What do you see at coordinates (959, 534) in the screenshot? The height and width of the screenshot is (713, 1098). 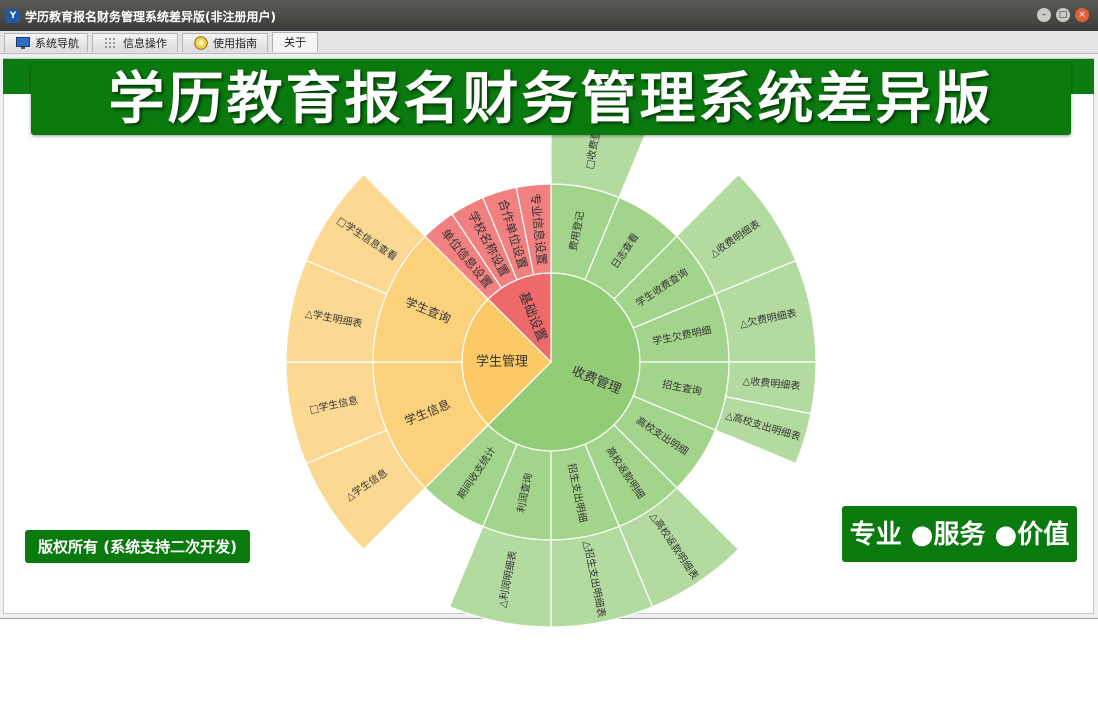 I see `slogan-badge: 专业 ●服务 ●价值` at bounding box center [959, 534].